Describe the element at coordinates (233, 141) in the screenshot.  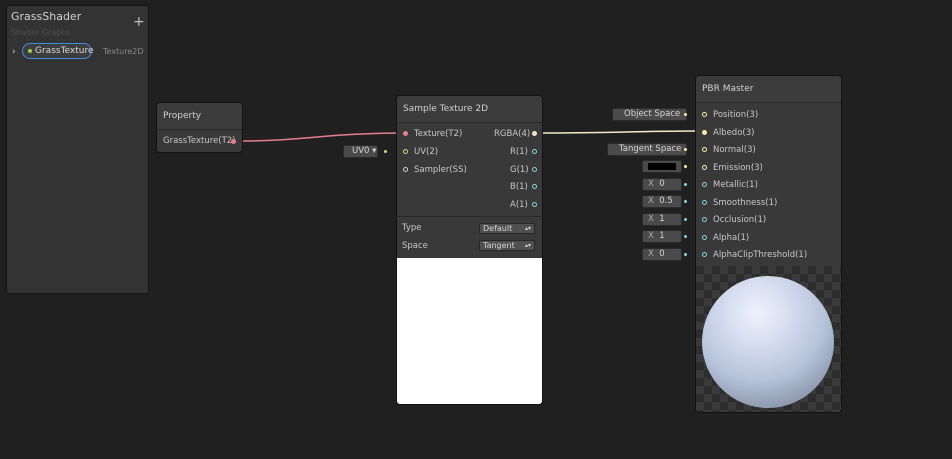
I see `property-output-port` at that location.